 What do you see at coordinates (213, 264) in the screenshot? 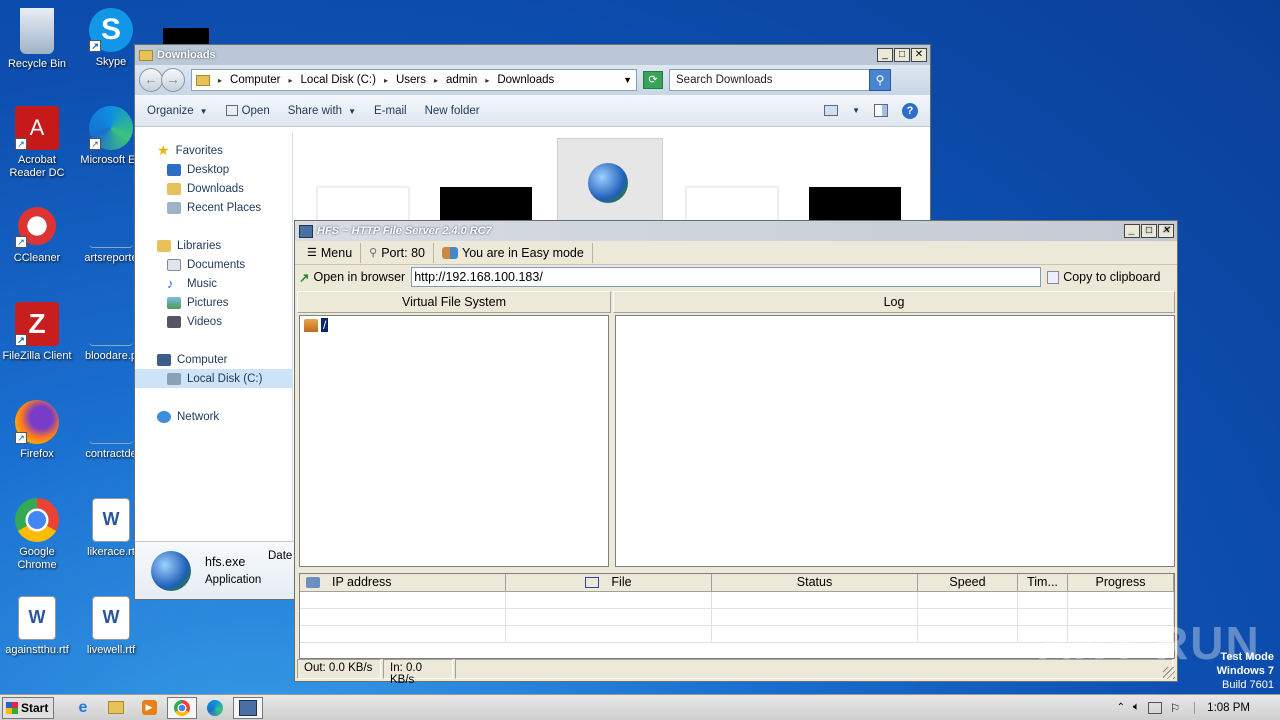
I see `nav-documents: Documents` at bounding box center [213, 264].